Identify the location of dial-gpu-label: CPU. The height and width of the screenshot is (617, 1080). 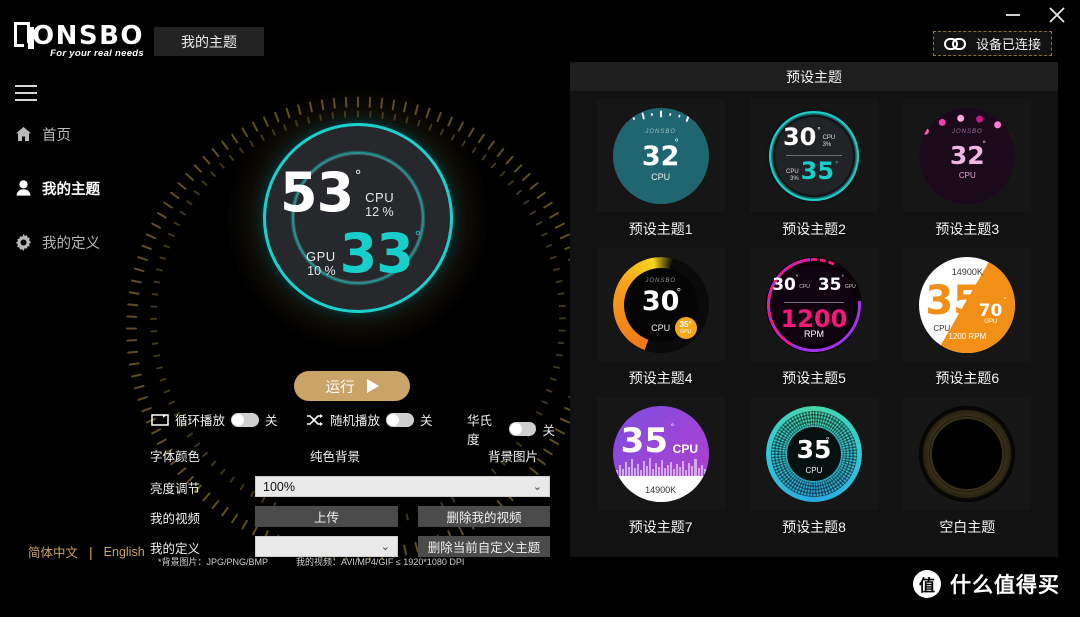
(792, 171).